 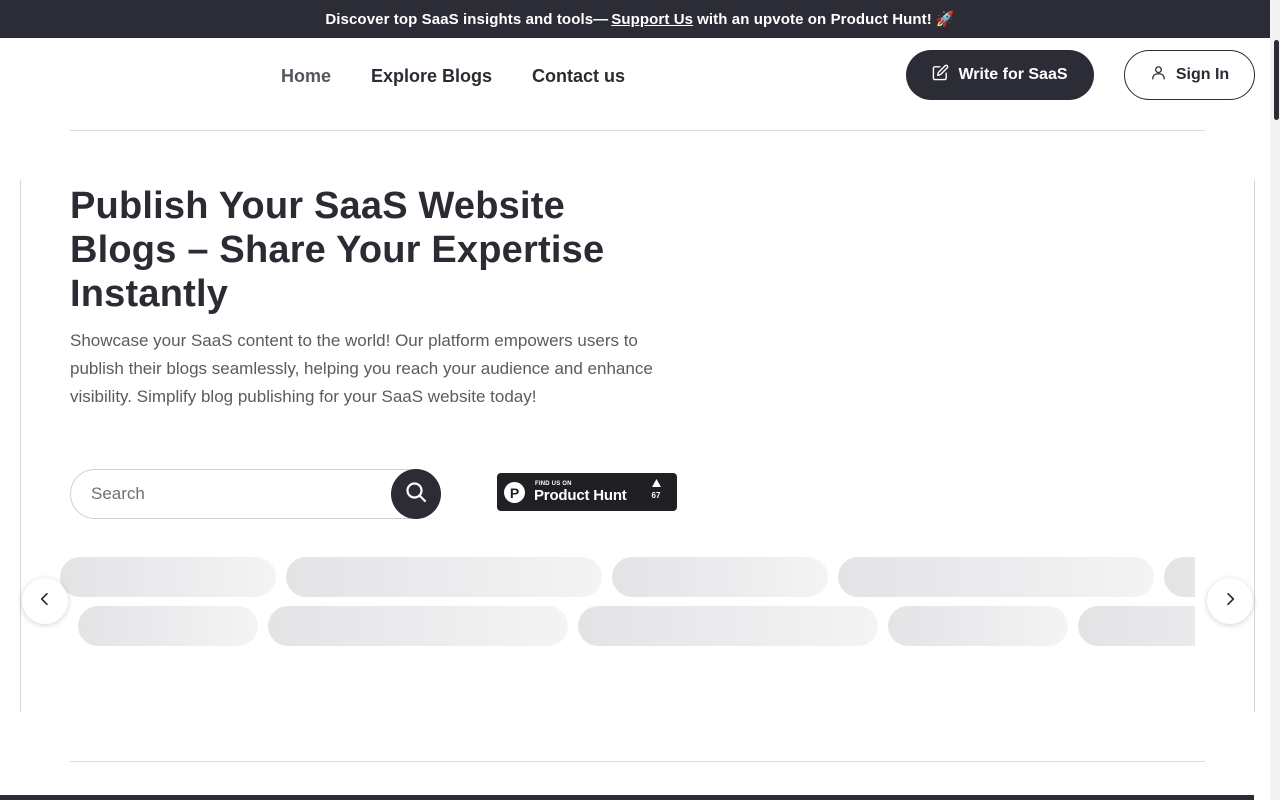 I want to click on header-divider, so click(x=637, y=130).